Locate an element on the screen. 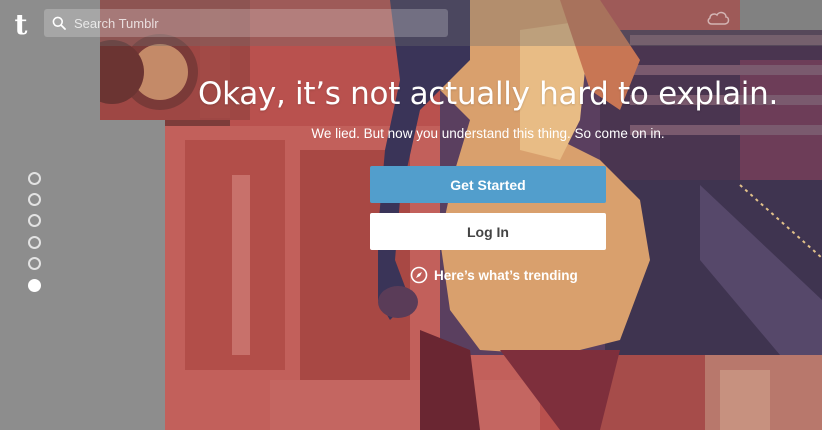 The height and width of the screenshot is (430, 822). trending-link: Here’s what’s trending is located at coordinates (494, 275).